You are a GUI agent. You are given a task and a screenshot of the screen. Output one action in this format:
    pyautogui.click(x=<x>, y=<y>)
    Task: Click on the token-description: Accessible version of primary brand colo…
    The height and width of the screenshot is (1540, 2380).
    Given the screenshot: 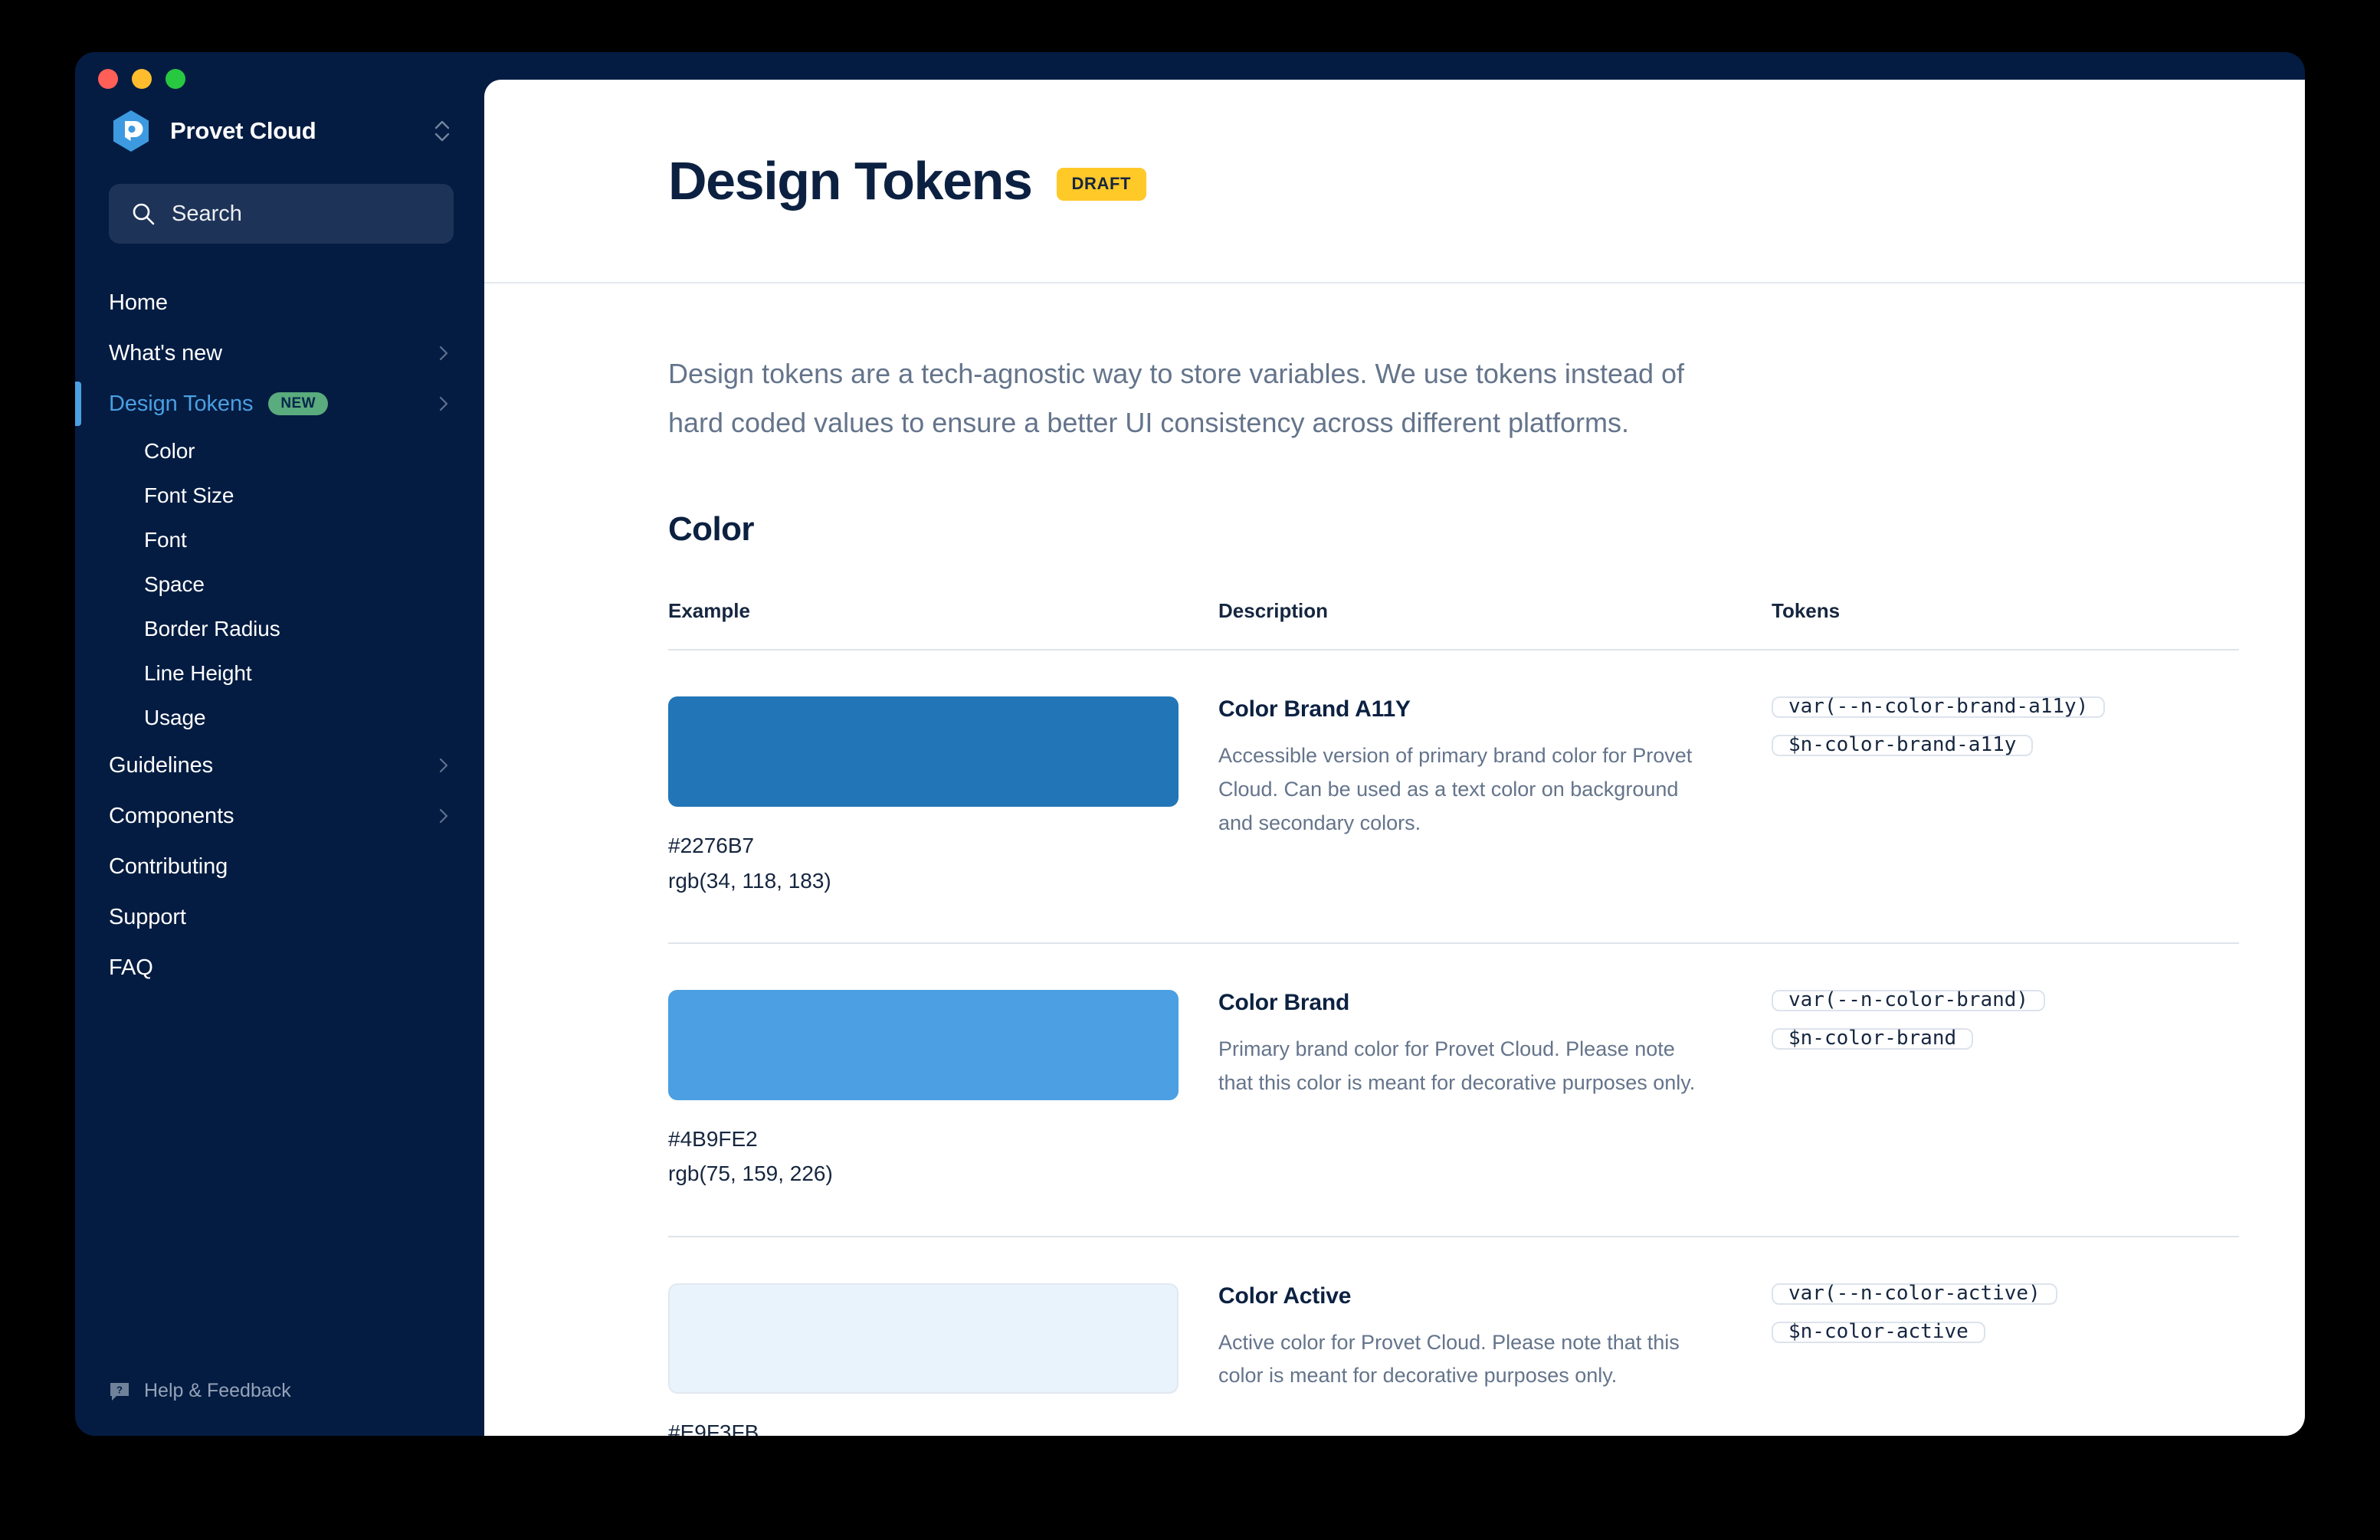 What is the action you would take?
    pyautogui.click(x=1455, y=789)
    